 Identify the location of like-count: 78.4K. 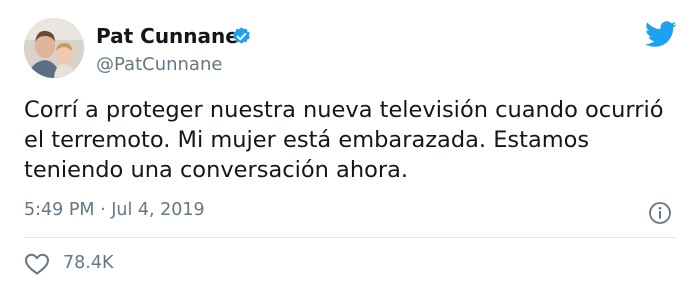
(88, 263).